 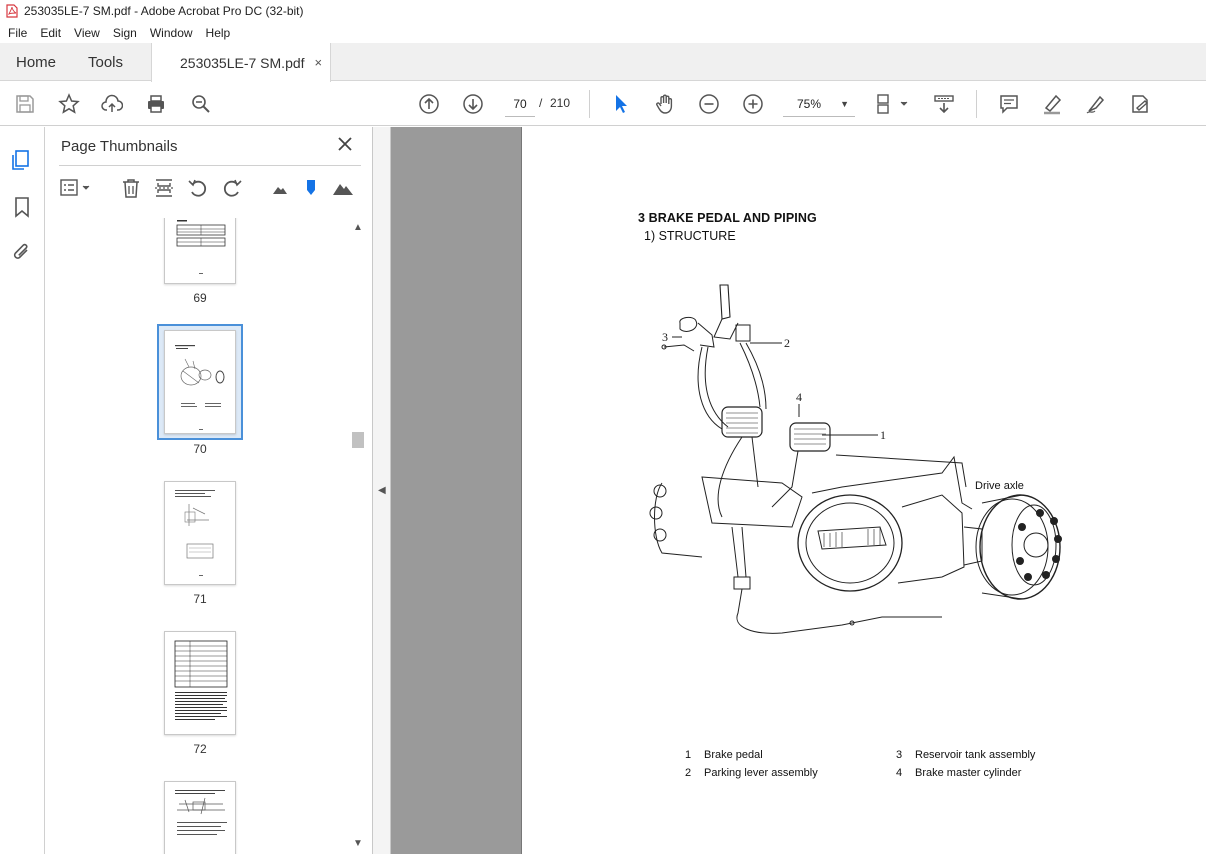 I want to click on callout-2: 2, so click(x=787, y=343).